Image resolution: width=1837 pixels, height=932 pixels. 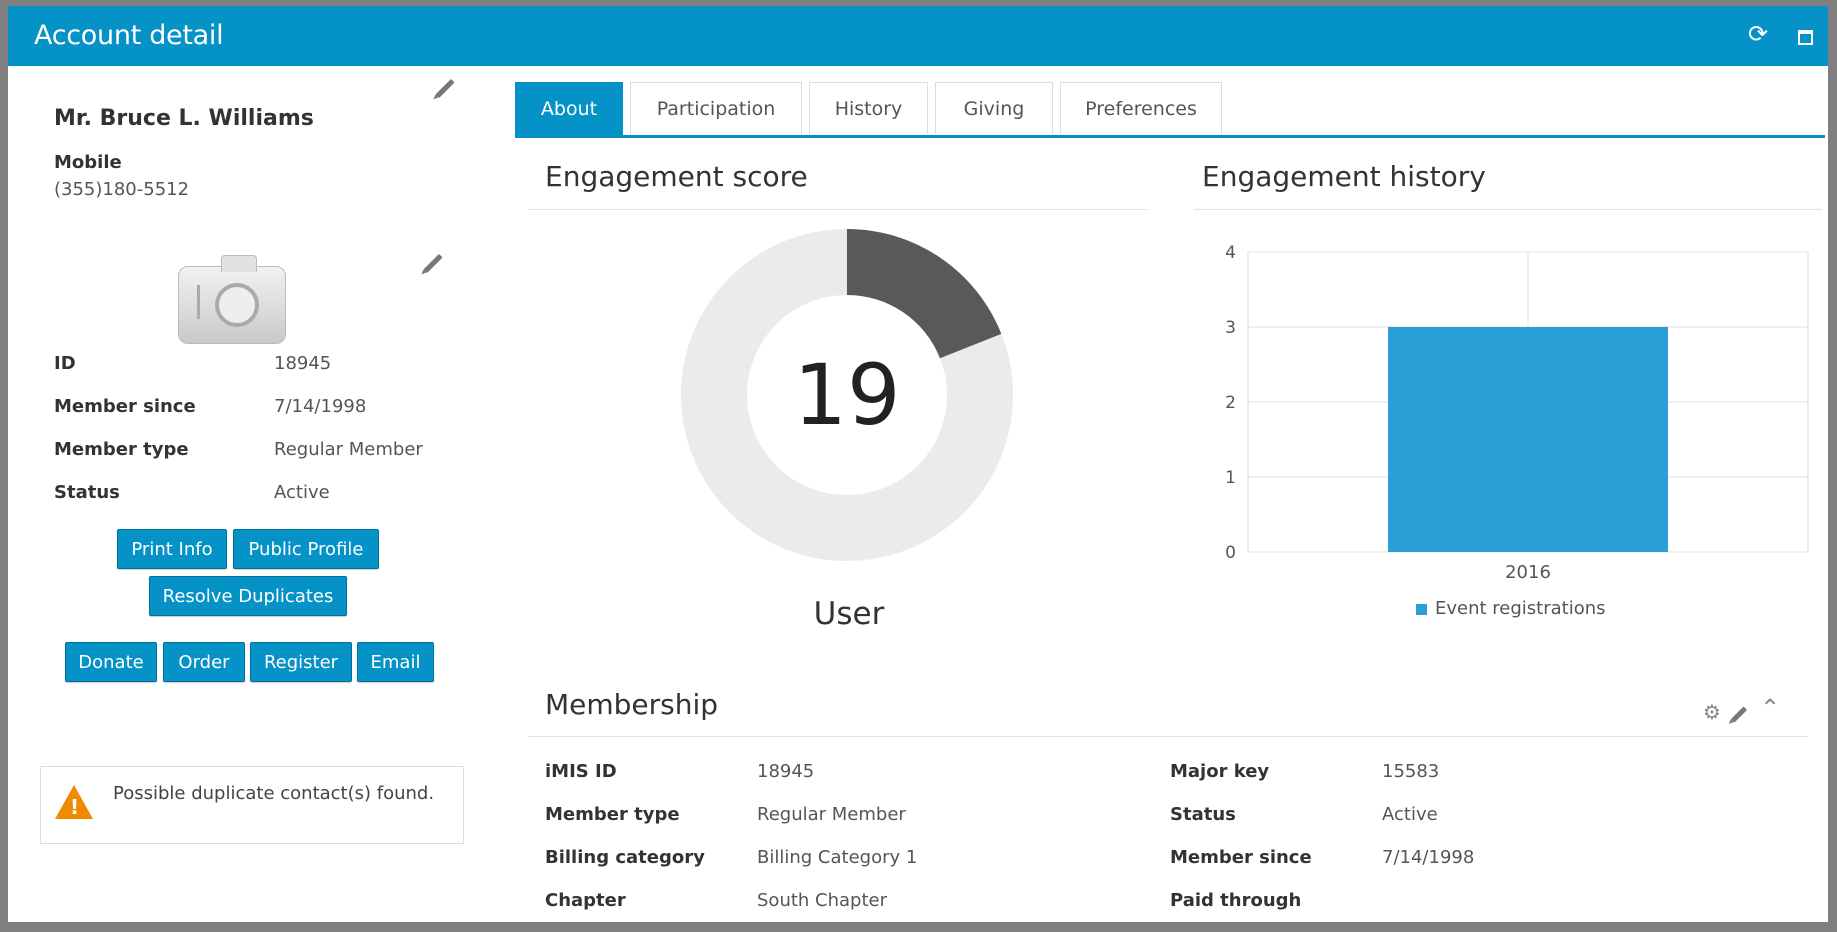 I want to click on legend-label: Event registrations, so click(x=1520, y=608).